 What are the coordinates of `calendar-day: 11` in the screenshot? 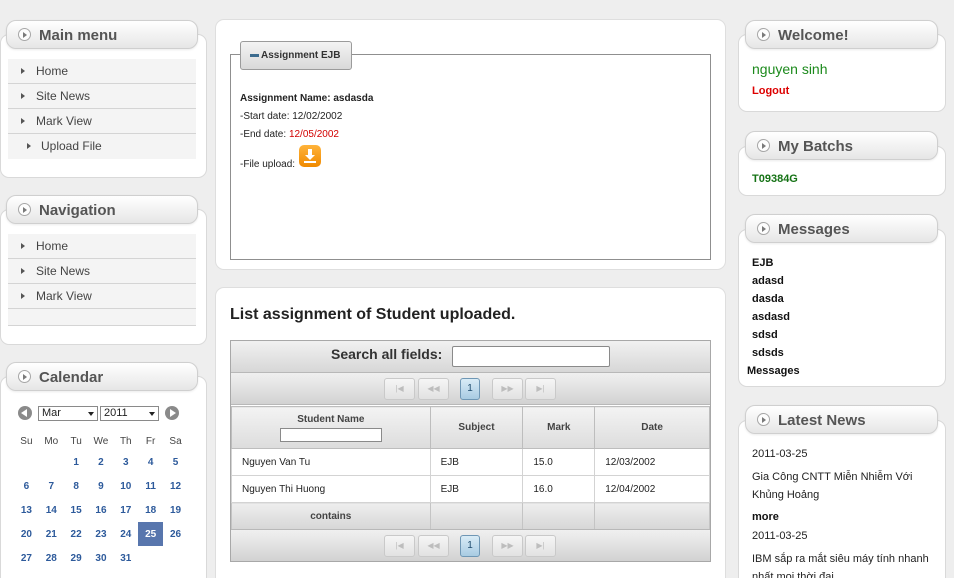 It's located at (150, 486).